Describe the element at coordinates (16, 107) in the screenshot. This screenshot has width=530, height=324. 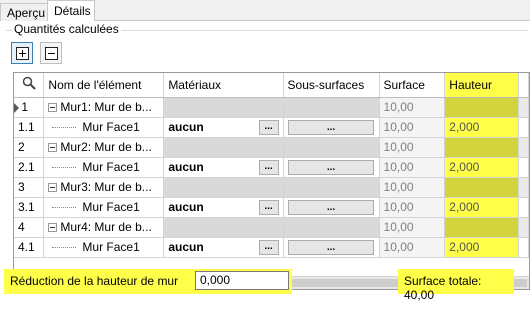
I see `row-pointer-icon` at that location.